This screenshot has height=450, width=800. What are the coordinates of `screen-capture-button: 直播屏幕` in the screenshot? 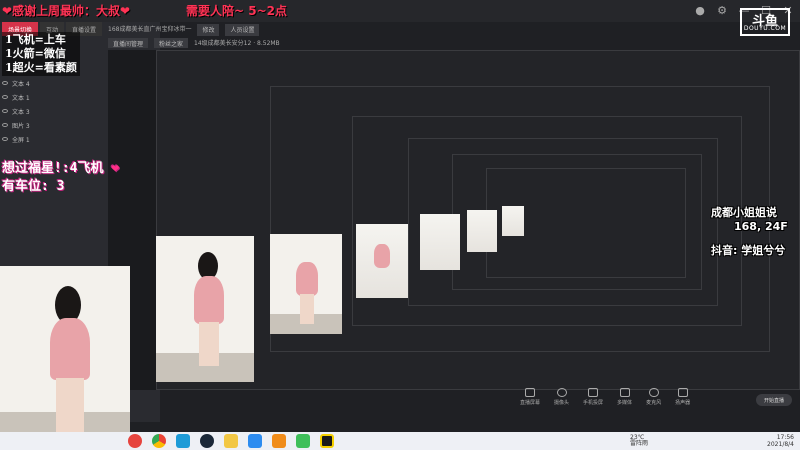 It's located at (530, 400).